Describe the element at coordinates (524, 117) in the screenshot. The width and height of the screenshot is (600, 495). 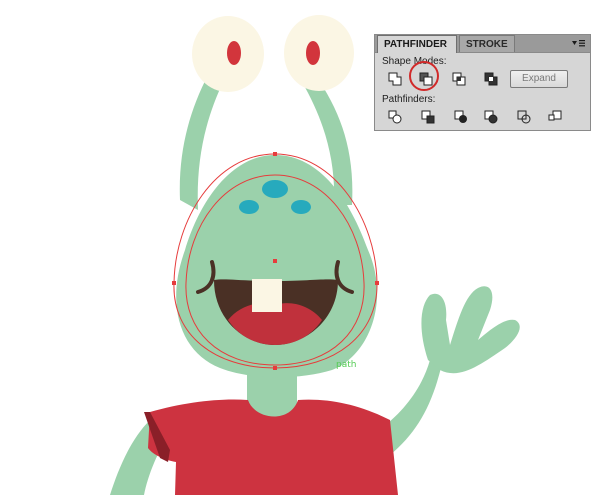
I see `outline-icon` at that location.